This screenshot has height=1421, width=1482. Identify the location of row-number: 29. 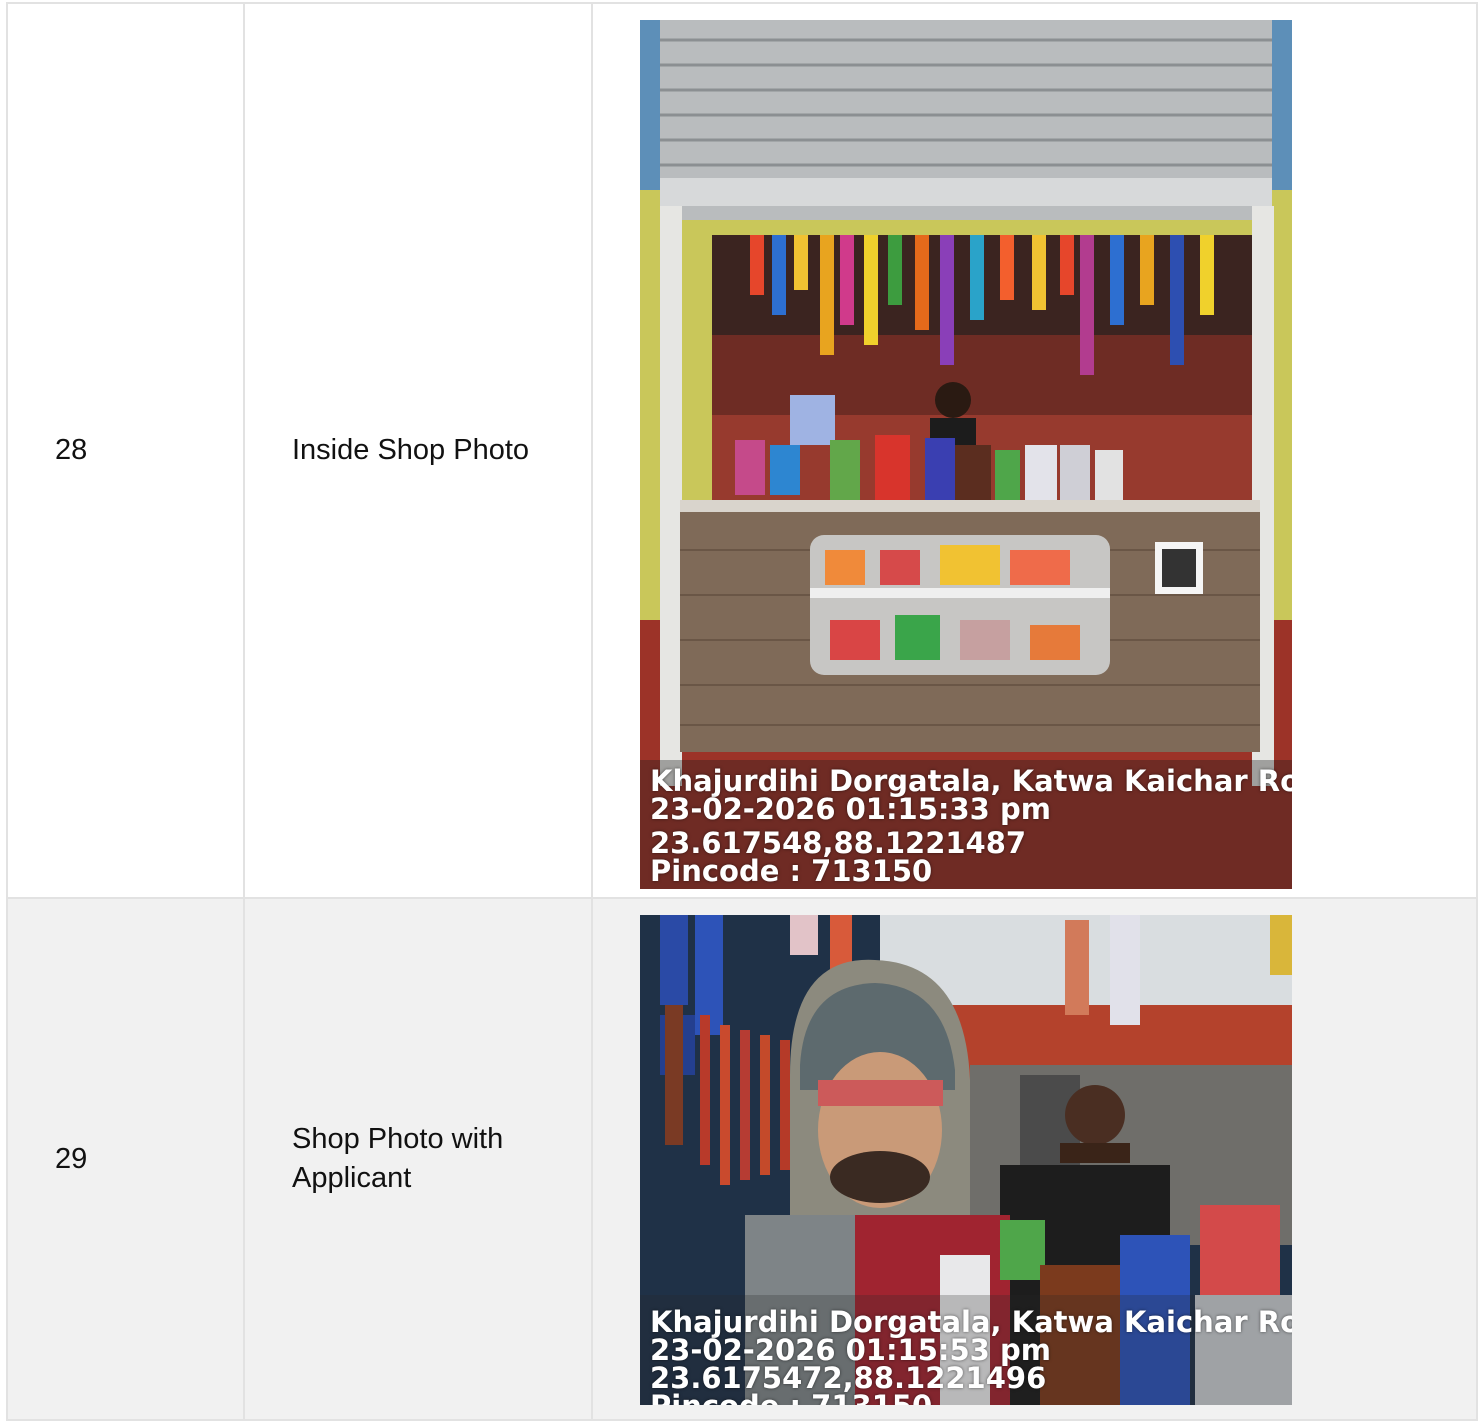
(71, 1158).